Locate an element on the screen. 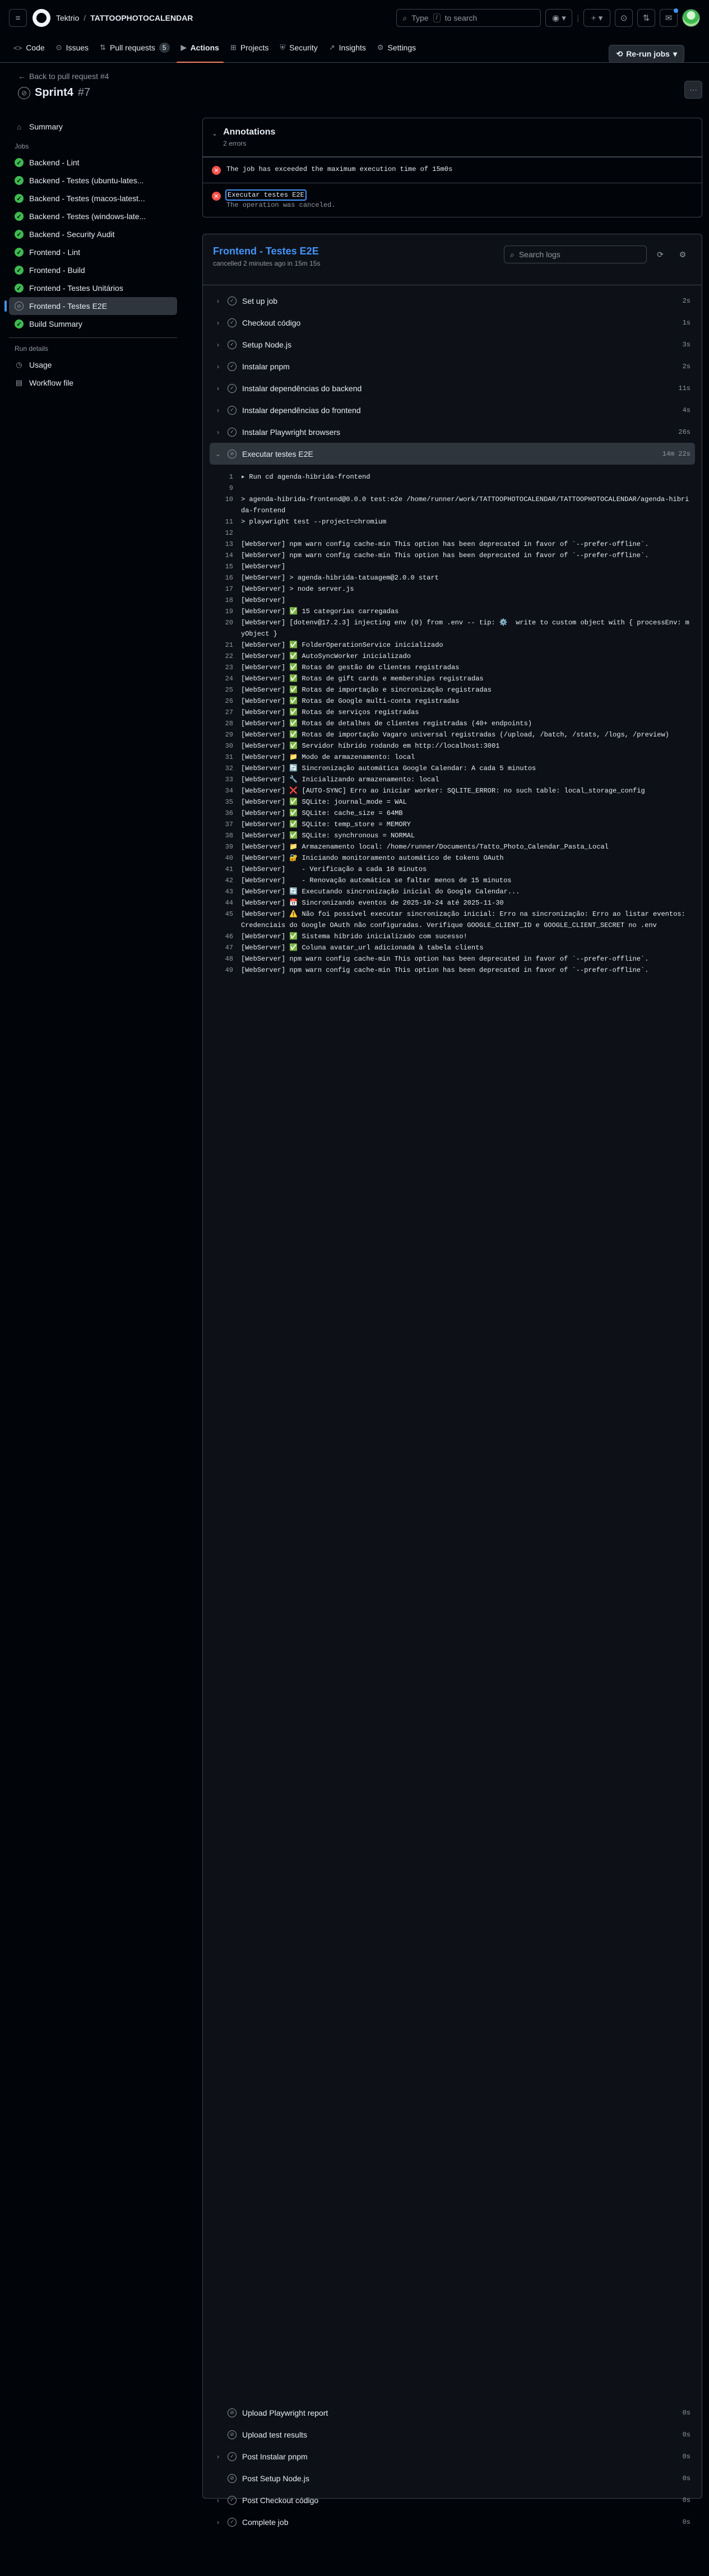 The image size is (709, 2576). refresh-icon: ⟳ is located at coordinates (660, 254).